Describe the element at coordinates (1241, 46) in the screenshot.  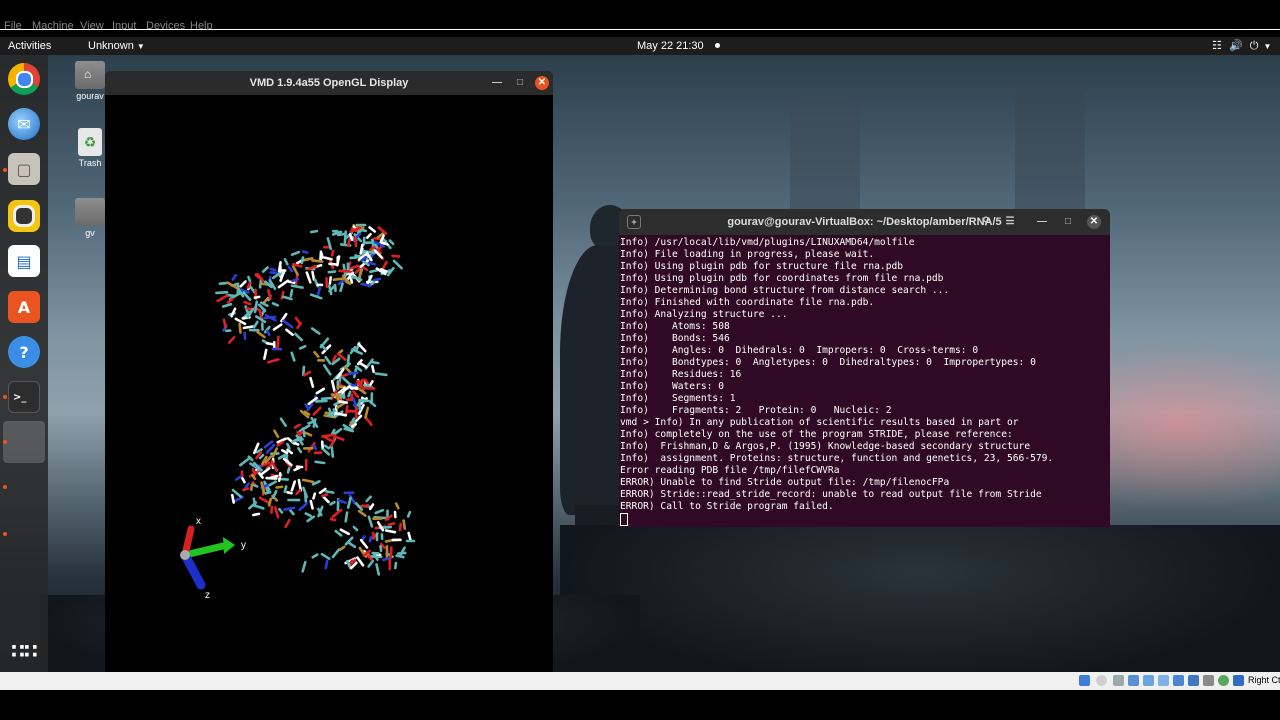
I see `system-menu: ☷ 🔊 ⏻ ▼` at that location.